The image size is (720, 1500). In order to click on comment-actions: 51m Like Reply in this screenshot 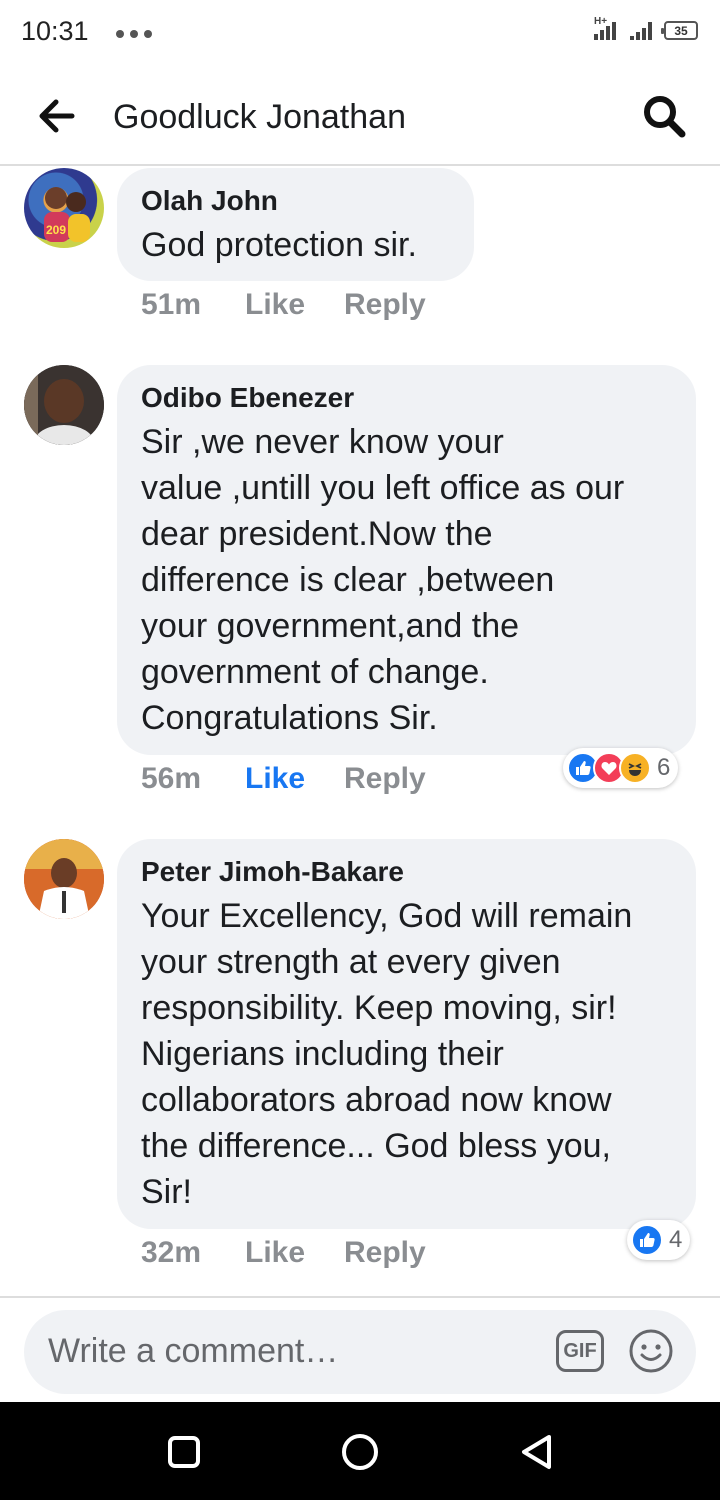, I will do `click(283, 305)`.